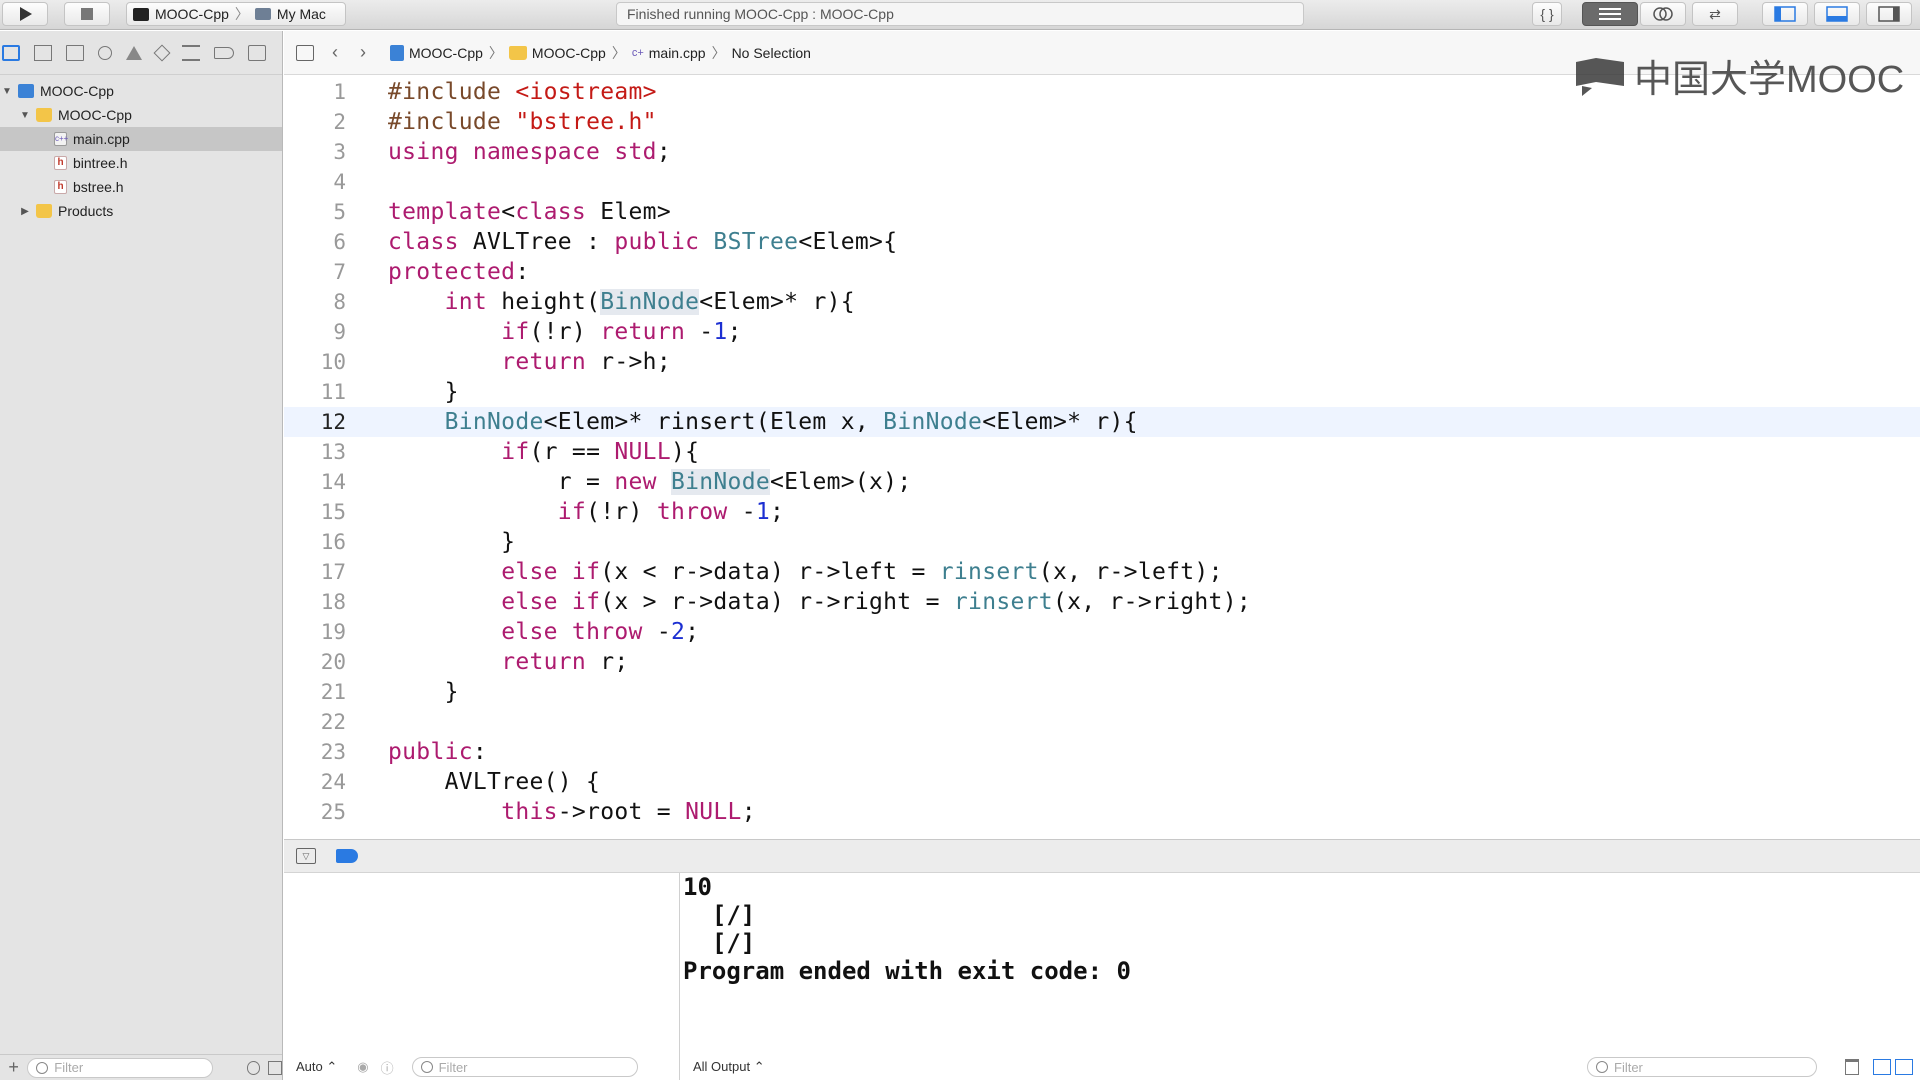  What do you see at coordinates (1102, 152) in the screenshot?
I see `code-line: 3 using namespace std;` at bounding box center [1102, 152].